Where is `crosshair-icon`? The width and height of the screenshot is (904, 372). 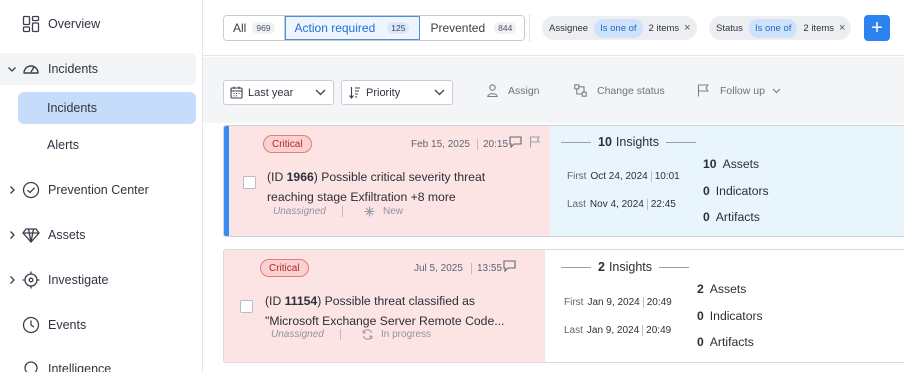 crosshair-icon is located at coordinates (31, 280).